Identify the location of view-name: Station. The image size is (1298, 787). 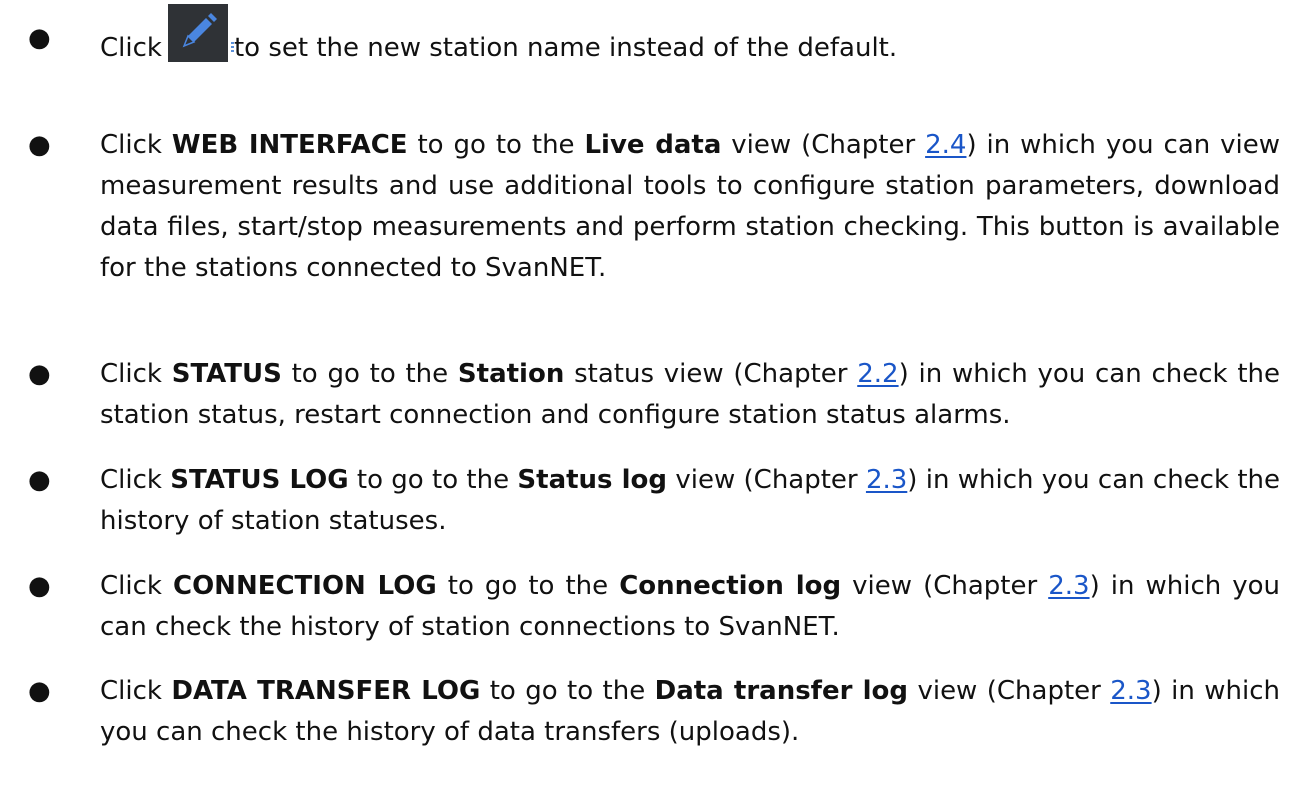
(511, 374).